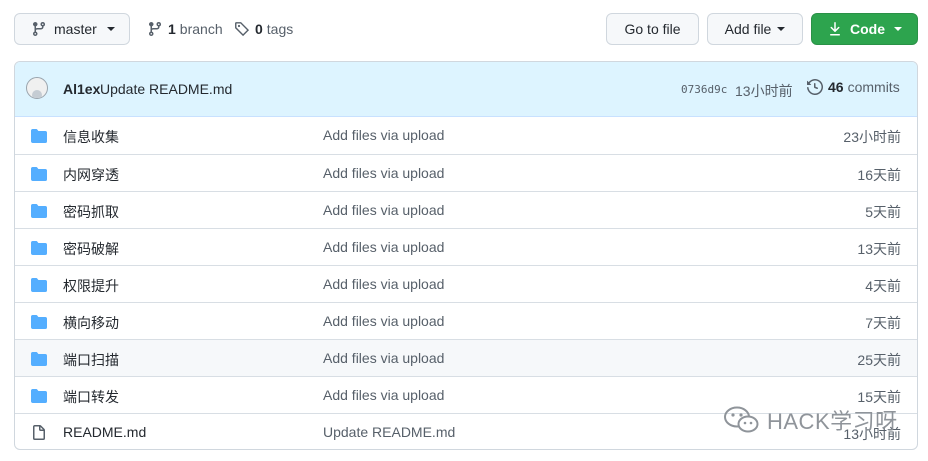 Image resolution: width=928 pixels, height=461 pixels. Describe the element at coordinates (741, 419) in the screenshot. I see `wechat-icon` at that location.